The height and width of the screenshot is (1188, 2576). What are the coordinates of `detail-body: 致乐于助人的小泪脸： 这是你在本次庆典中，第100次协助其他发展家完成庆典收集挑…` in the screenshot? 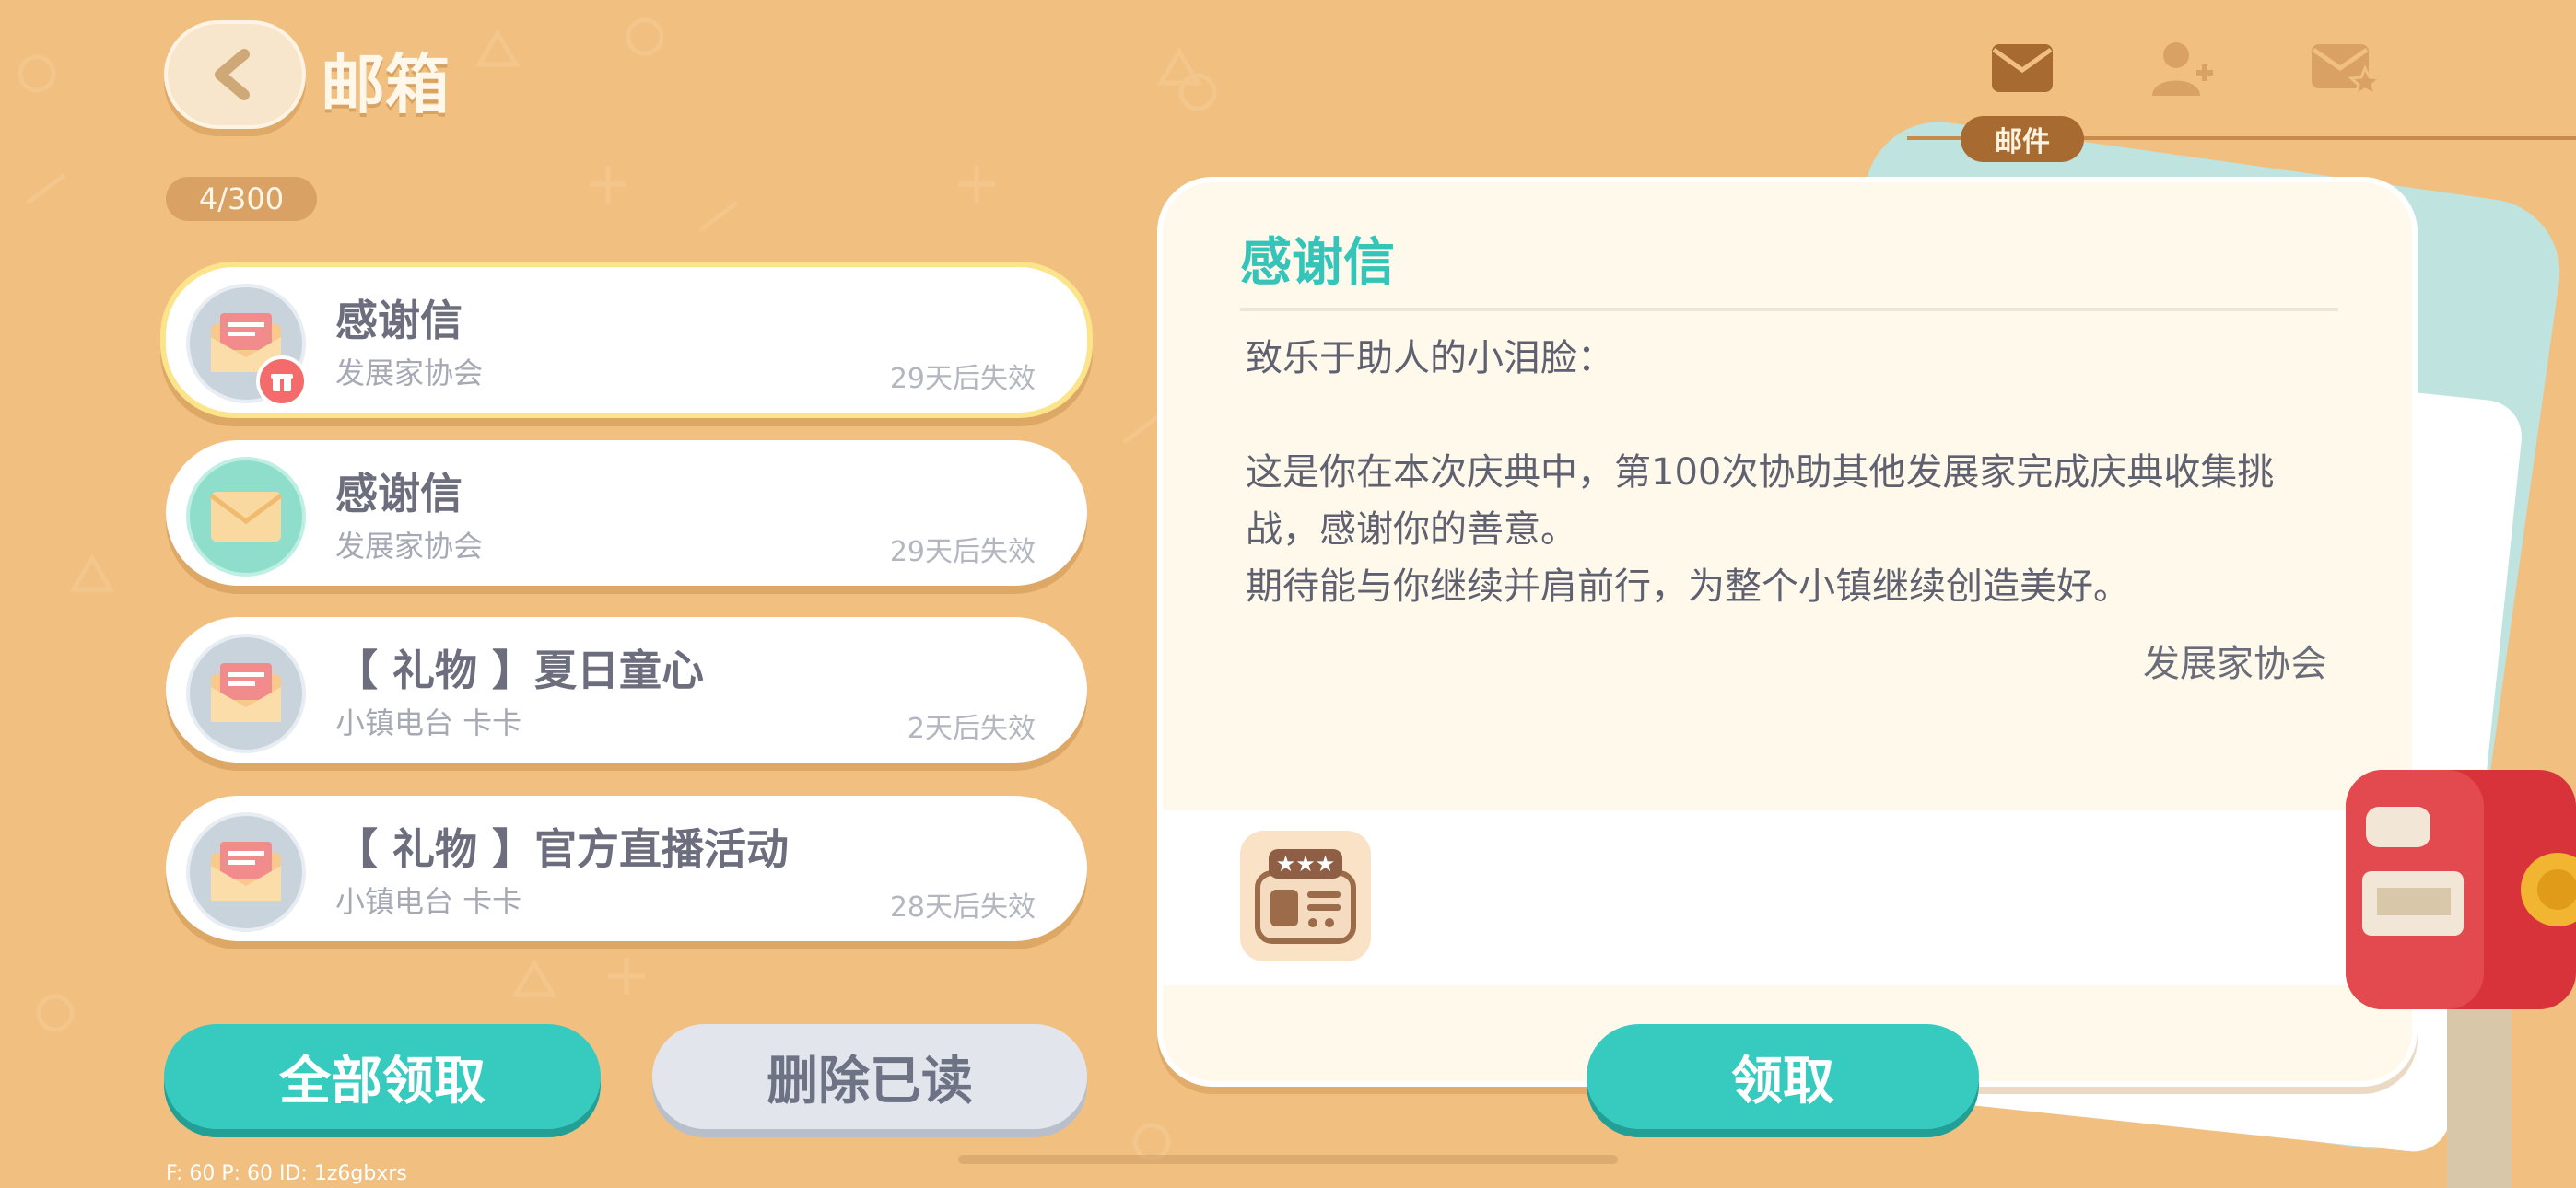 It's located at (1794, 473).